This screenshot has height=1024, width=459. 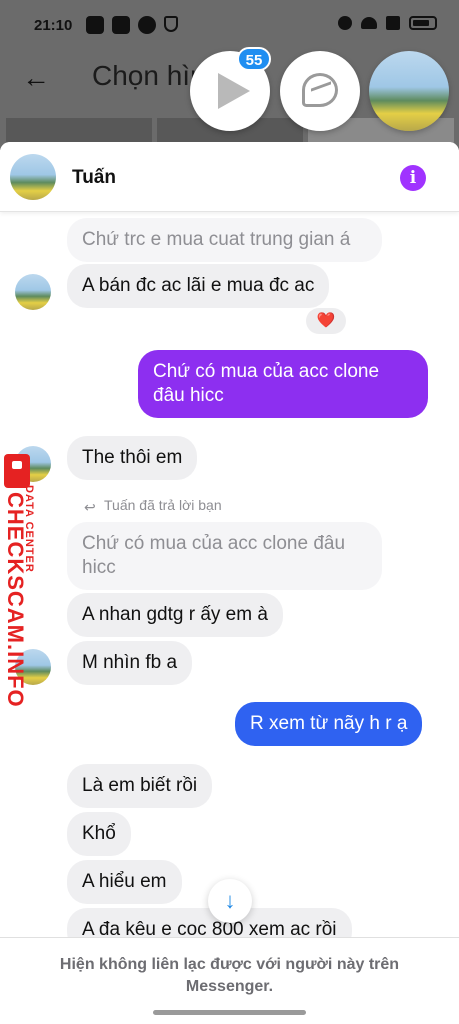 I want to click on chat-header: Tuấn i, so click(x=229, y=177).